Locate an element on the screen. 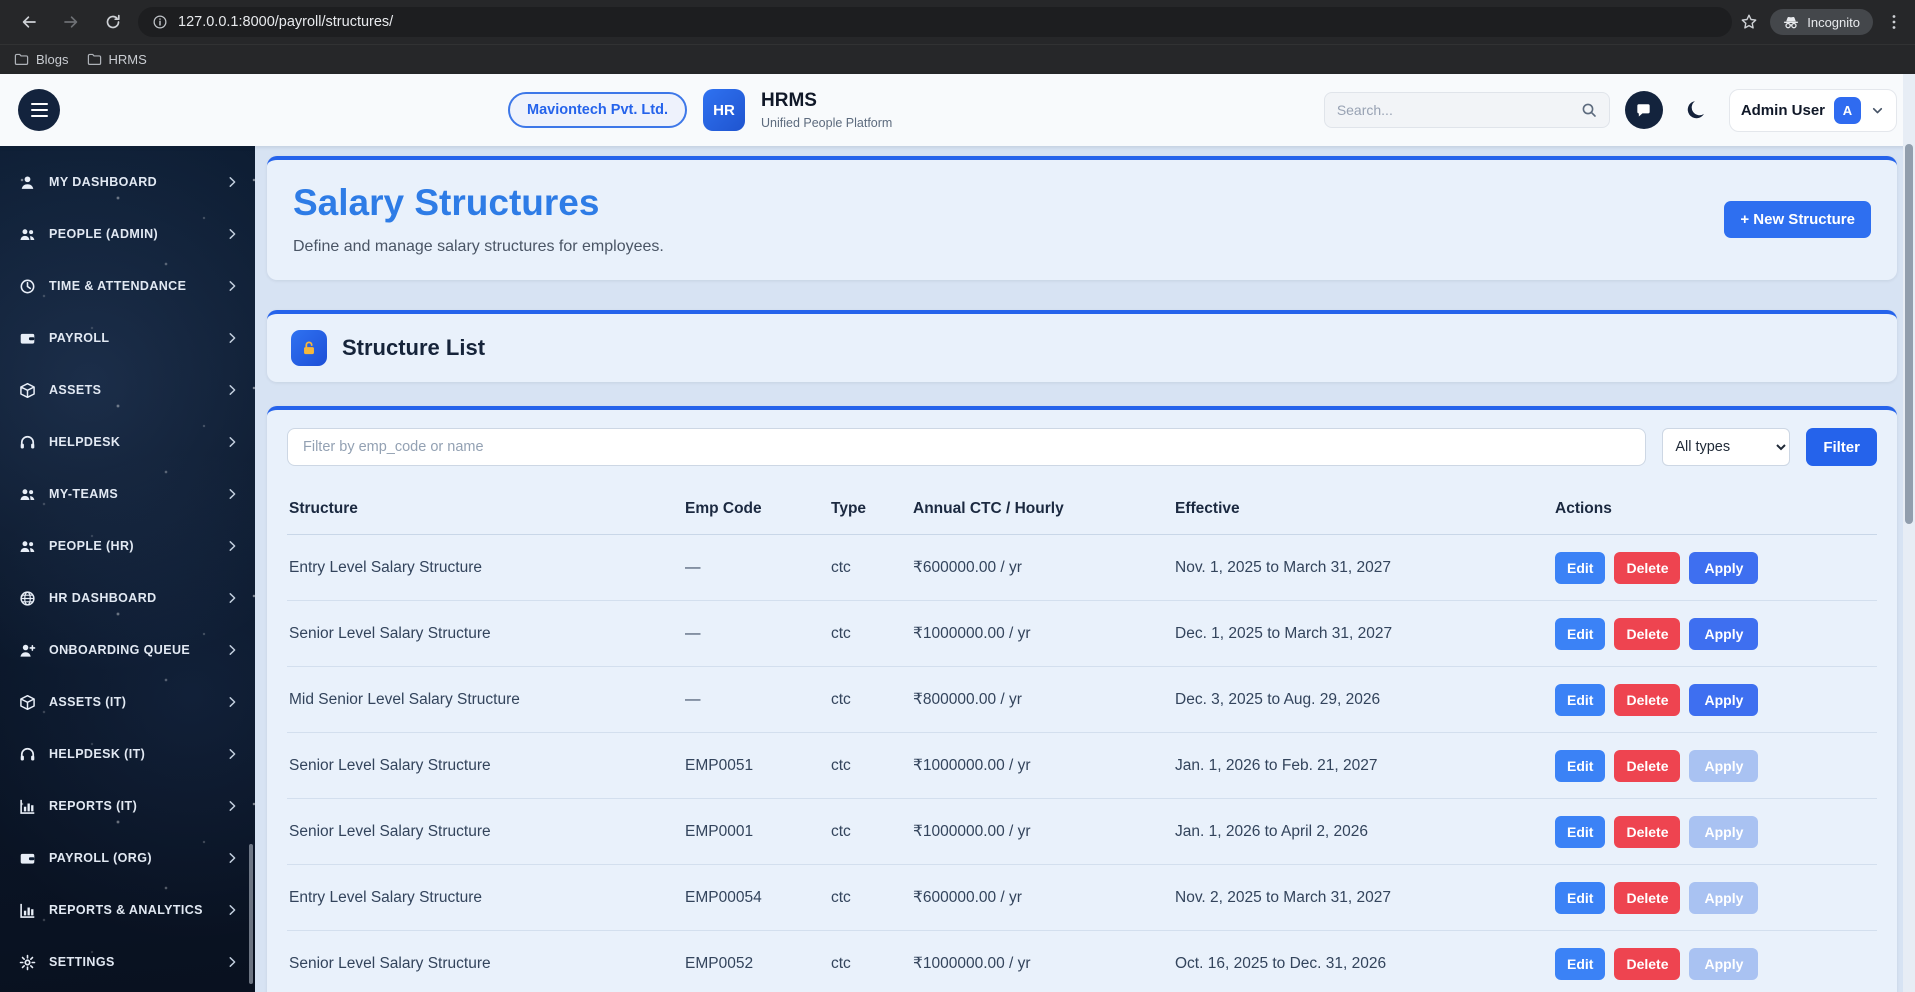 The width and height of the screenshot is (1915, 992). sidebar-item-label: MY-TEAMS is located at coordinates (84, 494).